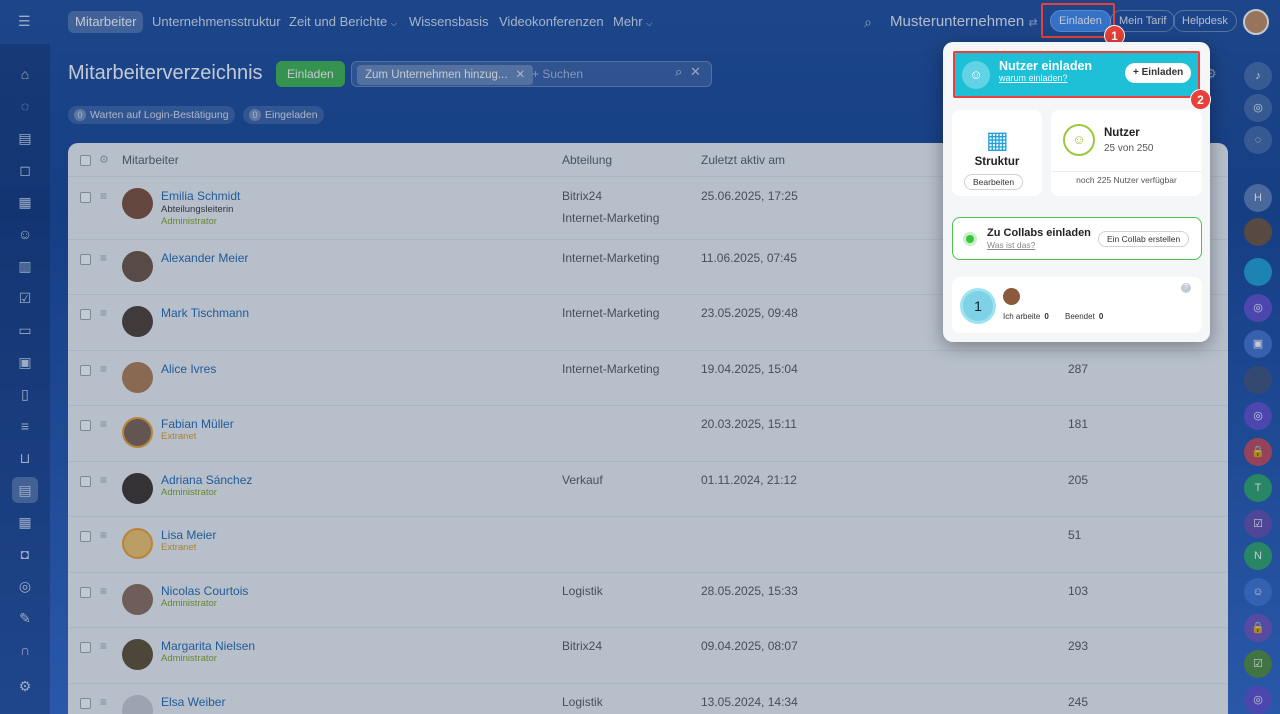 The image size is (1280, 714). Describe the element at coordinates (25, 554) in the screenshot. I see `robot-icon: ◘` at that location.